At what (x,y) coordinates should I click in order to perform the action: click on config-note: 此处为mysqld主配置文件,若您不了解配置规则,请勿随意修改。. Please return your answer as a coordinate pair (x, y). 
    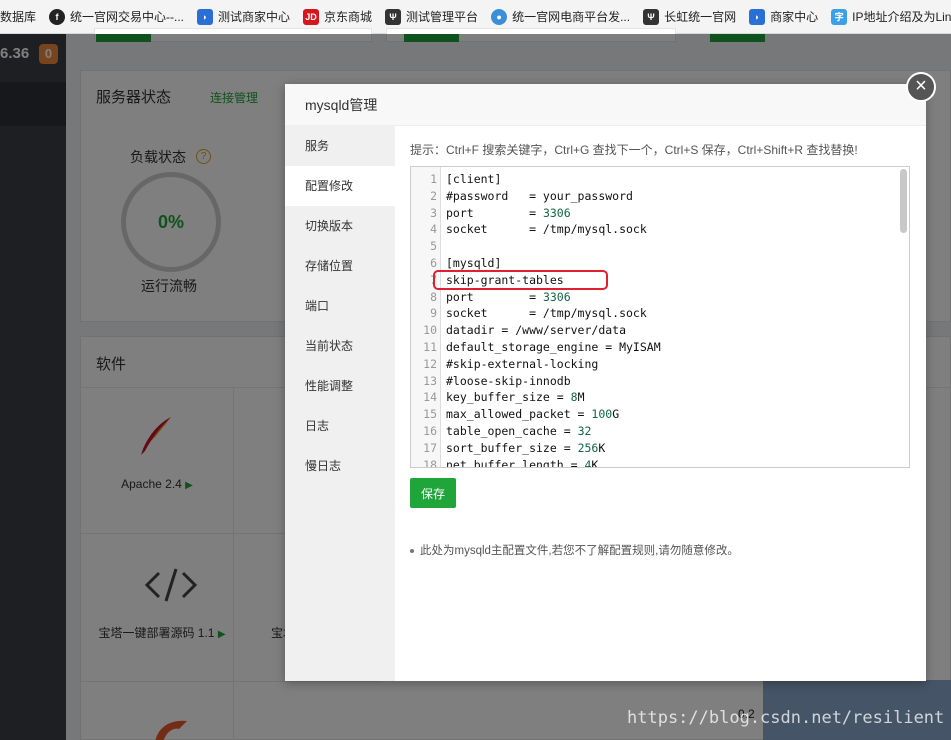
    Looking at the image, I should click on (574, 550).